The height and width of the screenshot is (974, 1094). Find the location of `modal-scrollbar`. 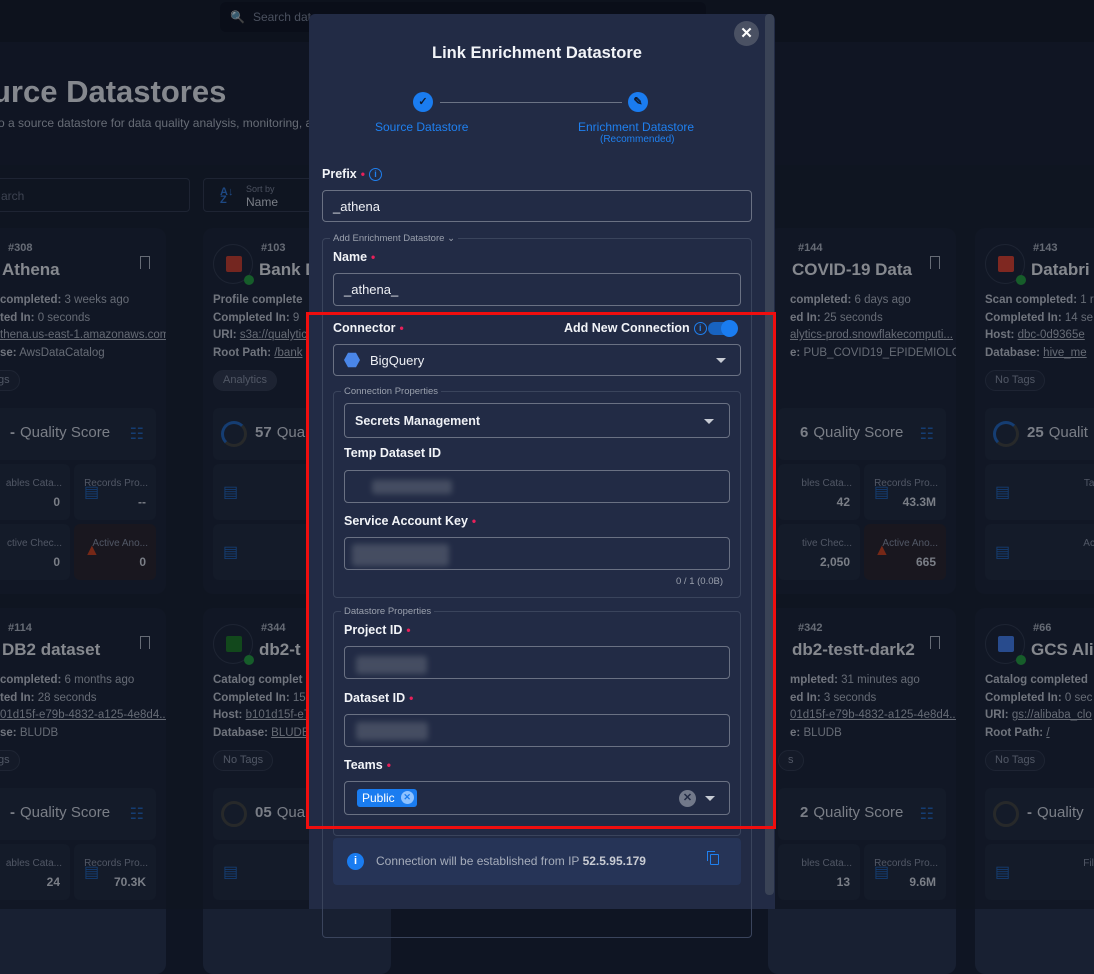

modal-scrollbar is located at coordinates (769, 454).